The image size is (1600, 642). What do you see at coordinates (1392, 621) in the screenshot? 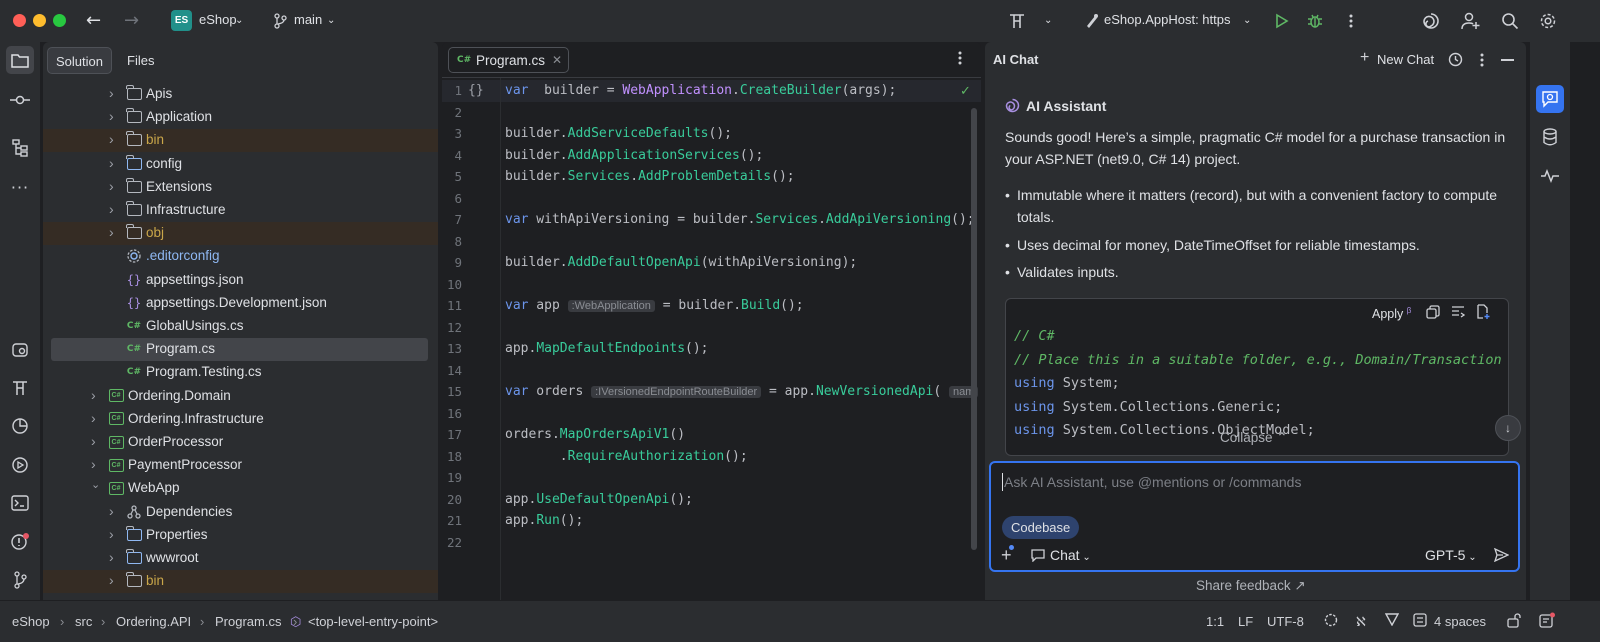
I see `inspection-triangle-icon` at bounding box center [1392, 621].